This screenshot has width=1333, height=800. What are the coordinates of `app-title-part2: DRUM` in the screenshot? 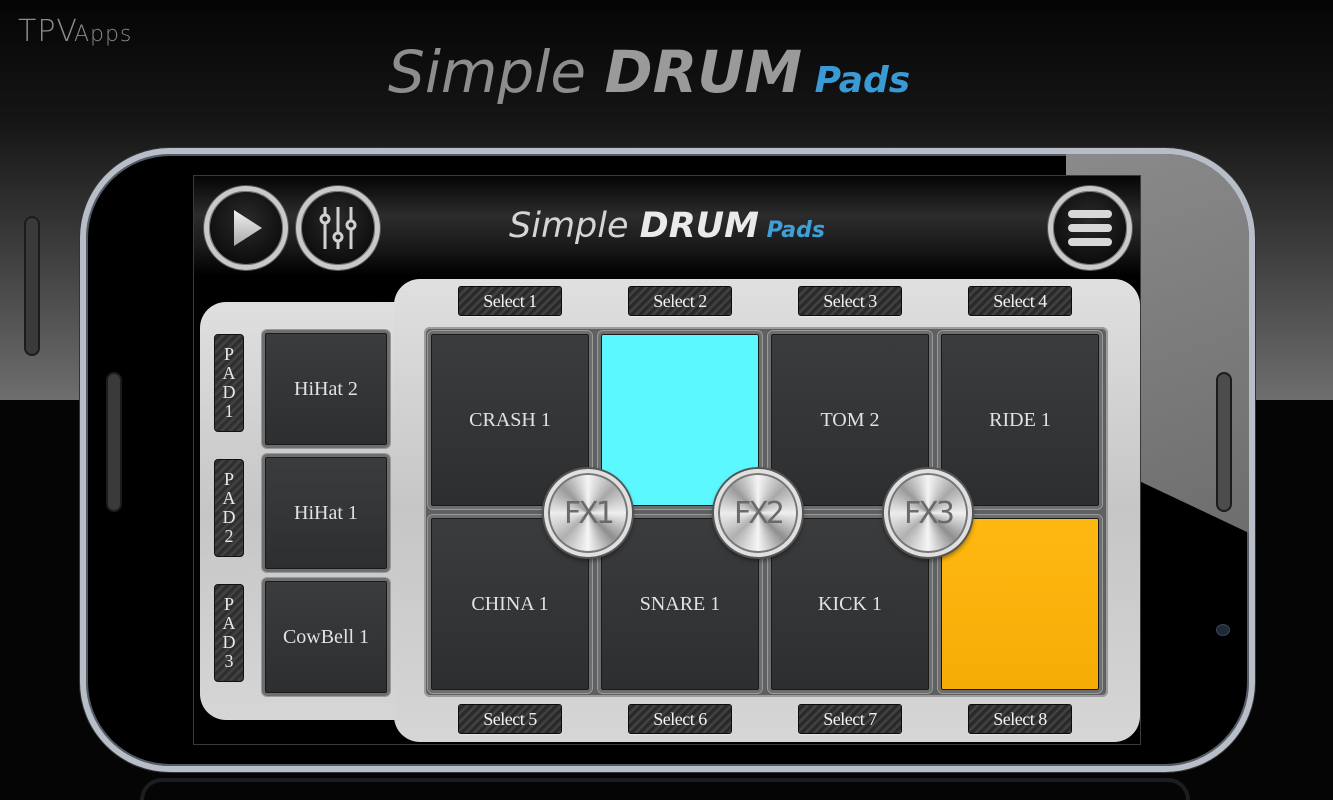 It's located at (699, 226).